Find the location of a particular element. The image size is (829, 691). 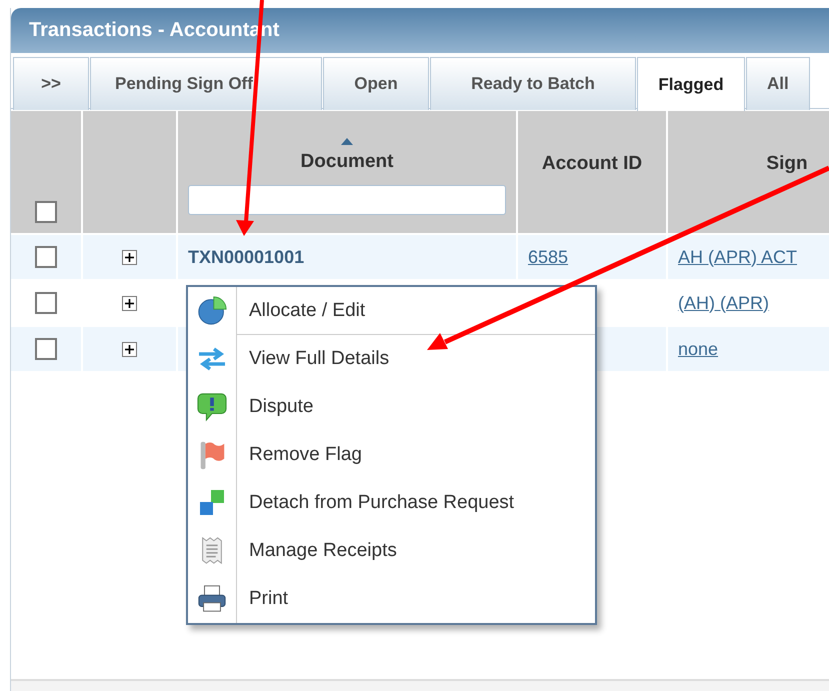

document-id: TXN00001001 is located at coordinates (246, 257).